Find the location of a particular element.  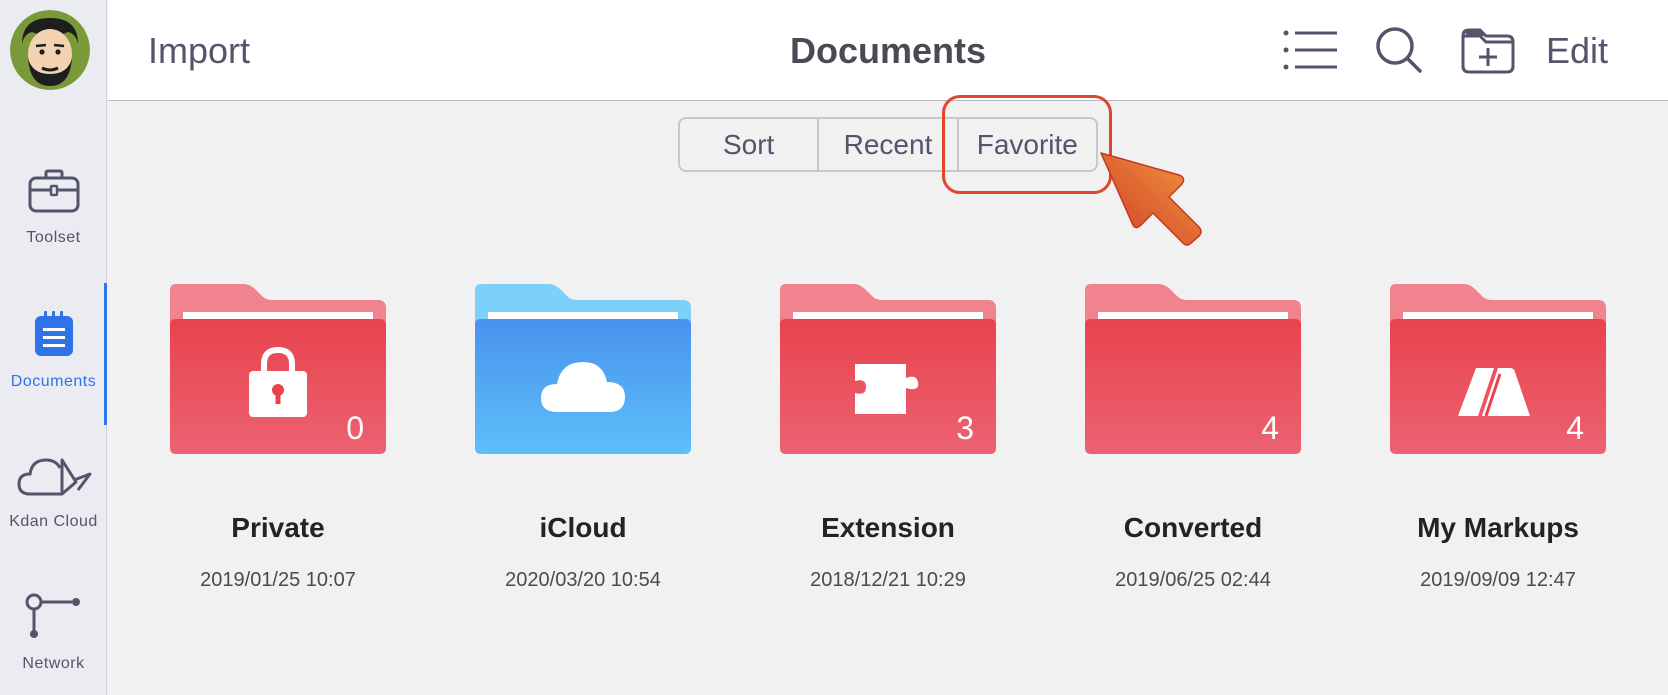

list-view-icon is located at coordinates (1311, 52).